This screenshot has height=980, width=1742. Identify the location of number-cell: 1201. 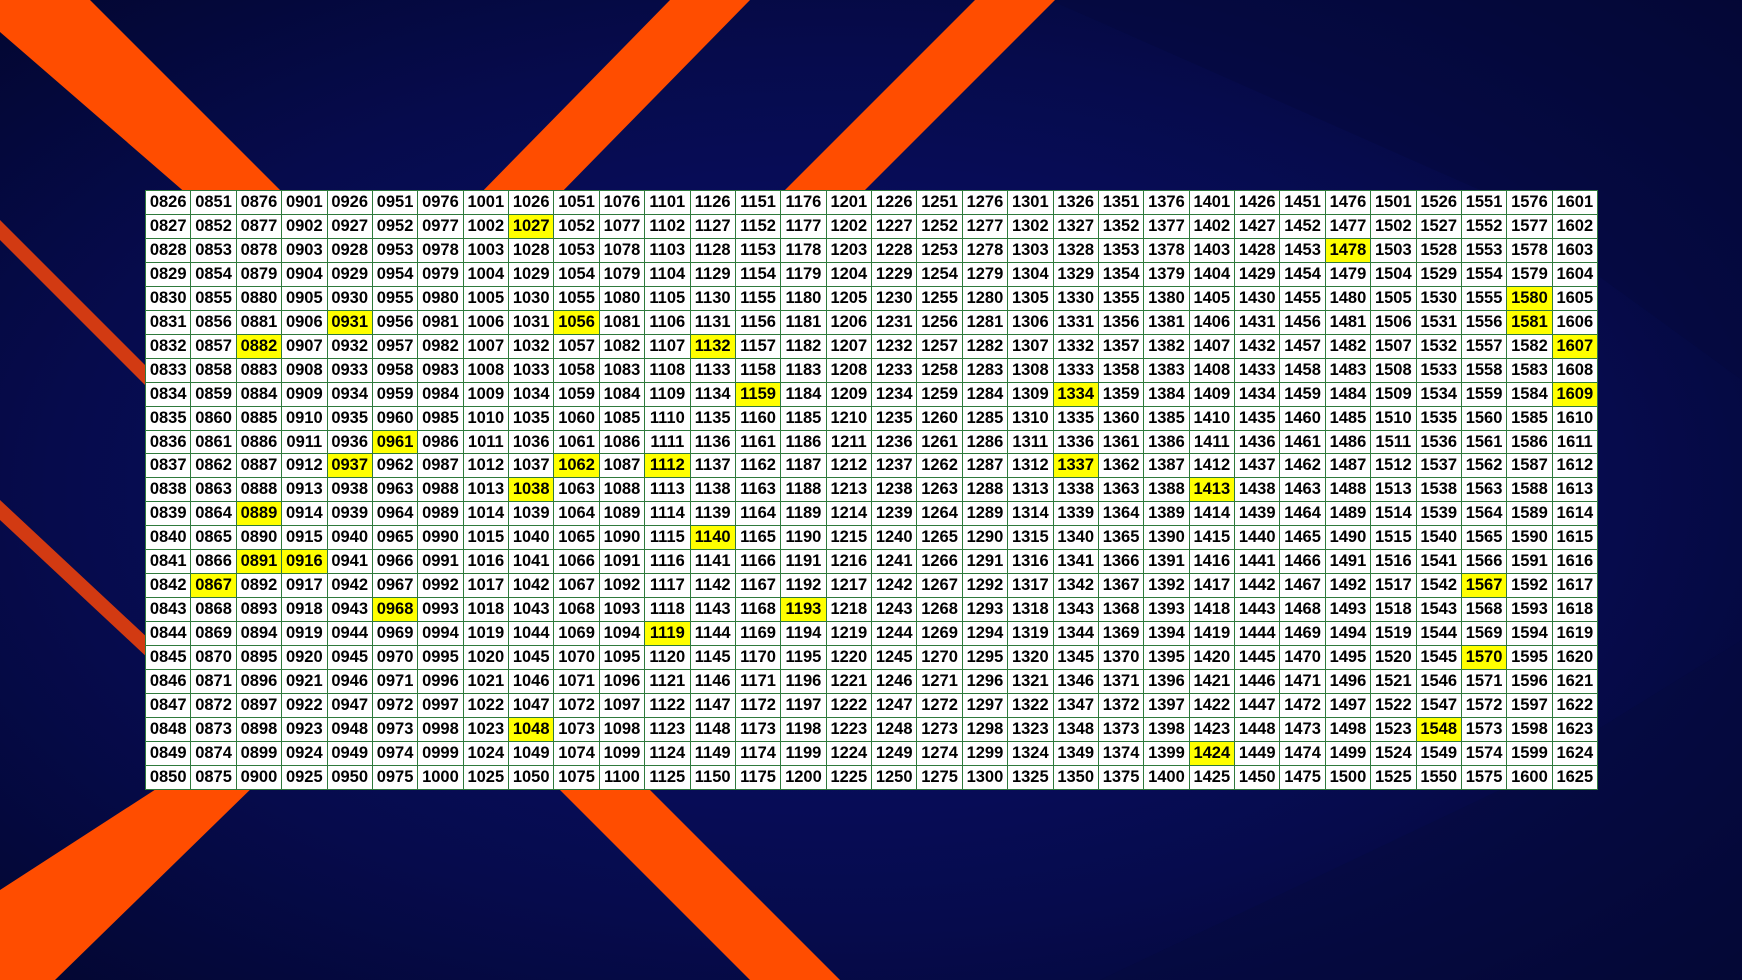
(849, 202).